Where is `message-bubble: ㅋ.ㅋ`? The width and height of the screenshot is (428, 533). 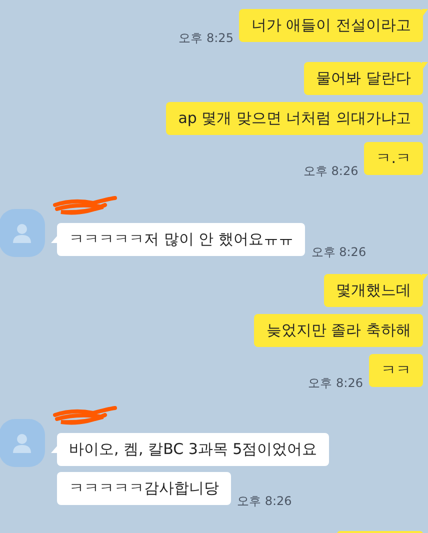 message-bubble: ㅋ.ㅋ is located at coordinates (393, 158).